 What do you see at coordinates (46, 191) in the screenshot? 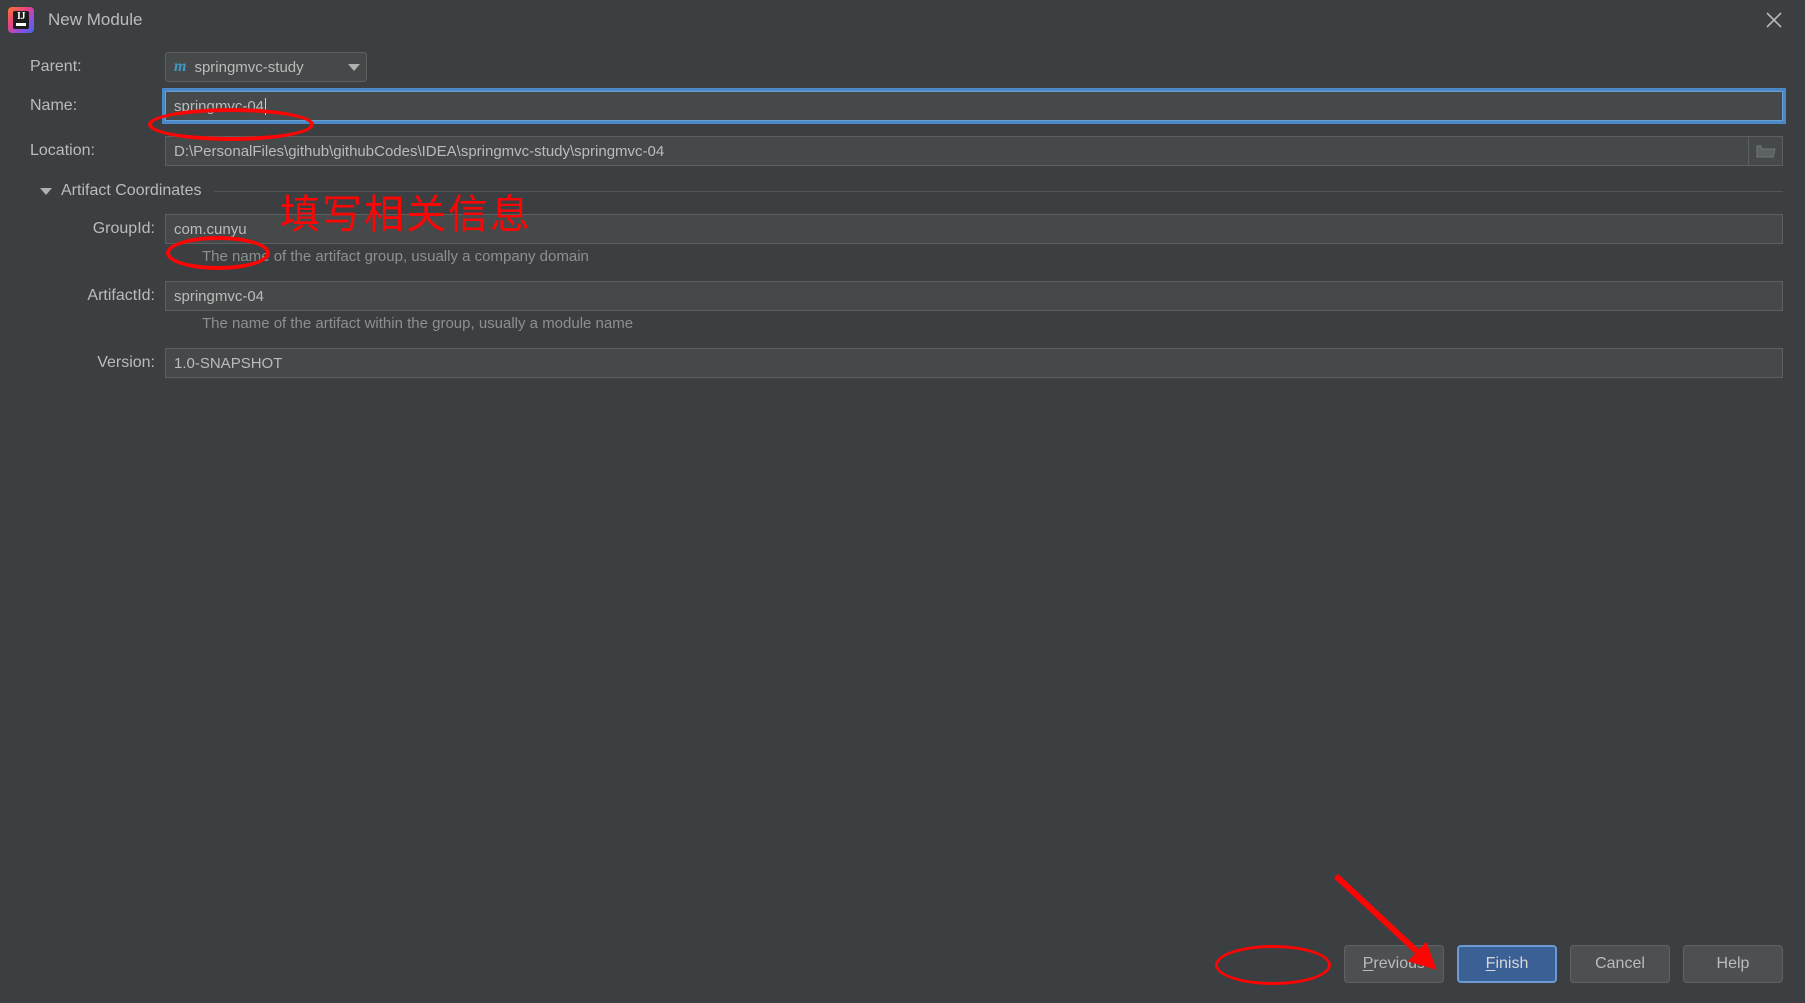
I see `triangle-down-icon` at bounding box center [46, 191].